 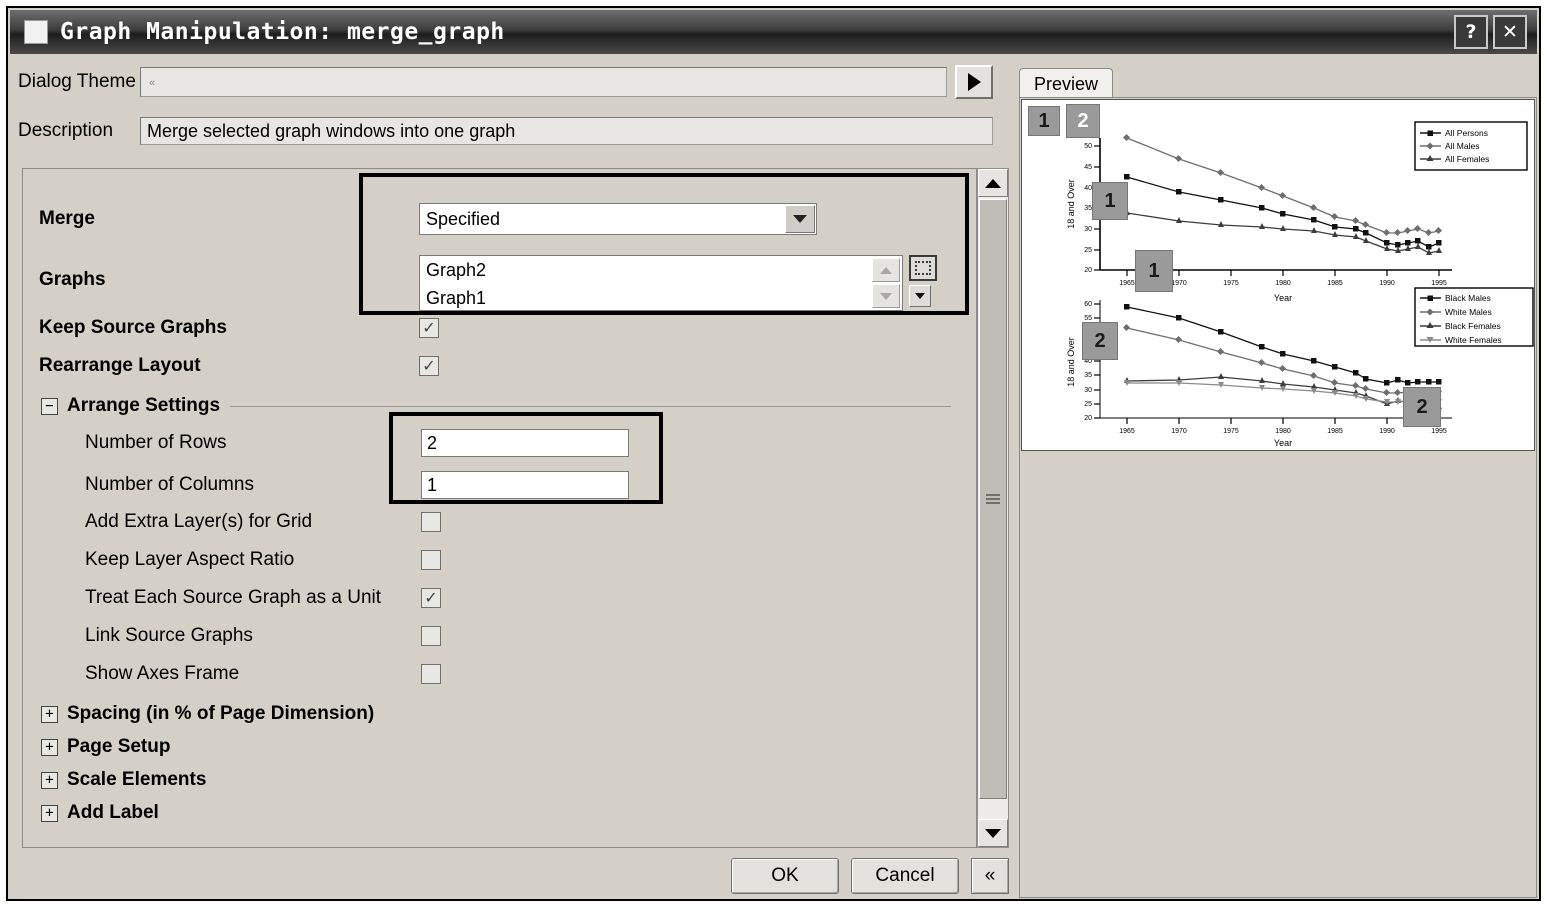 What do you see at coordinates (133, 327) in the screenshot?
I see `keep-source-graphs-label: Keep Source Graphs` at bounding box center [133, 327].